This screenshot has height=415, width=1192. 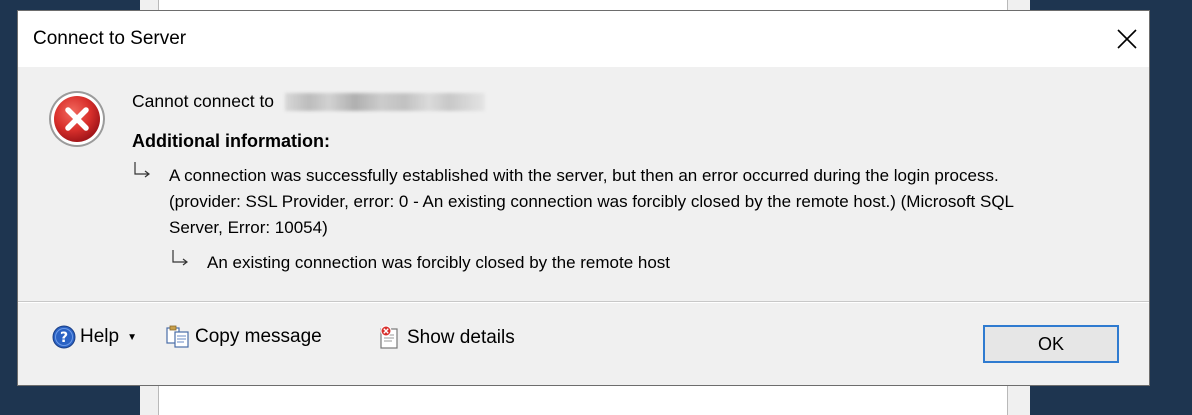 I want to click on footer-separator, so click(x=583, y=302).